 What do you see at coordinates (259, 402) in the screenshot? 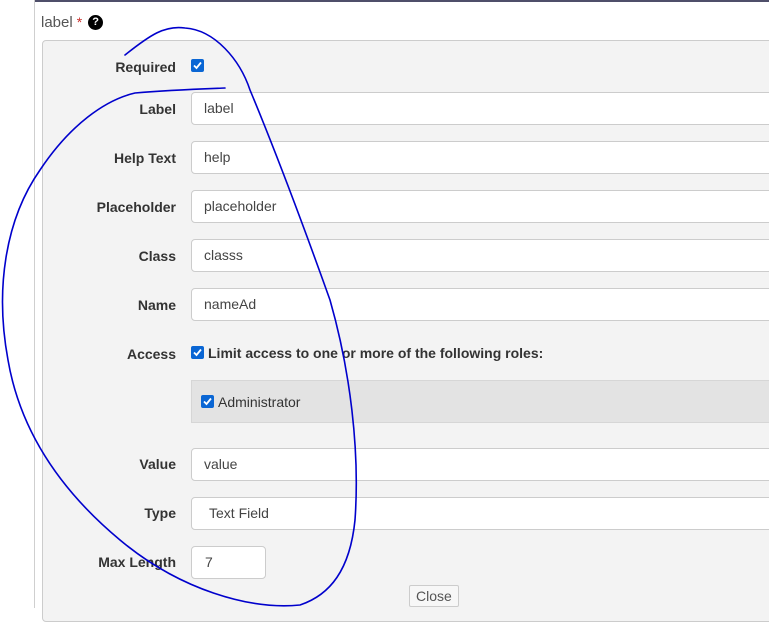
I see `role-administrator-label: Administrator` at bounding box center [259, 402].